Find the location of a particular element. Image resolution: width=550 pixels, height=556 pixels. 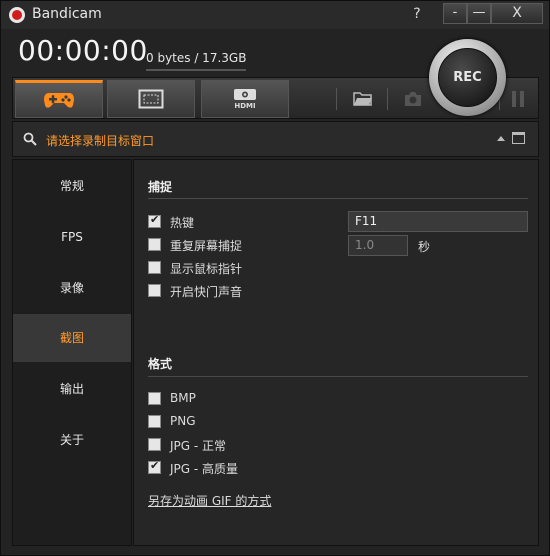

folder-icon is located at coordinates (363, 99).